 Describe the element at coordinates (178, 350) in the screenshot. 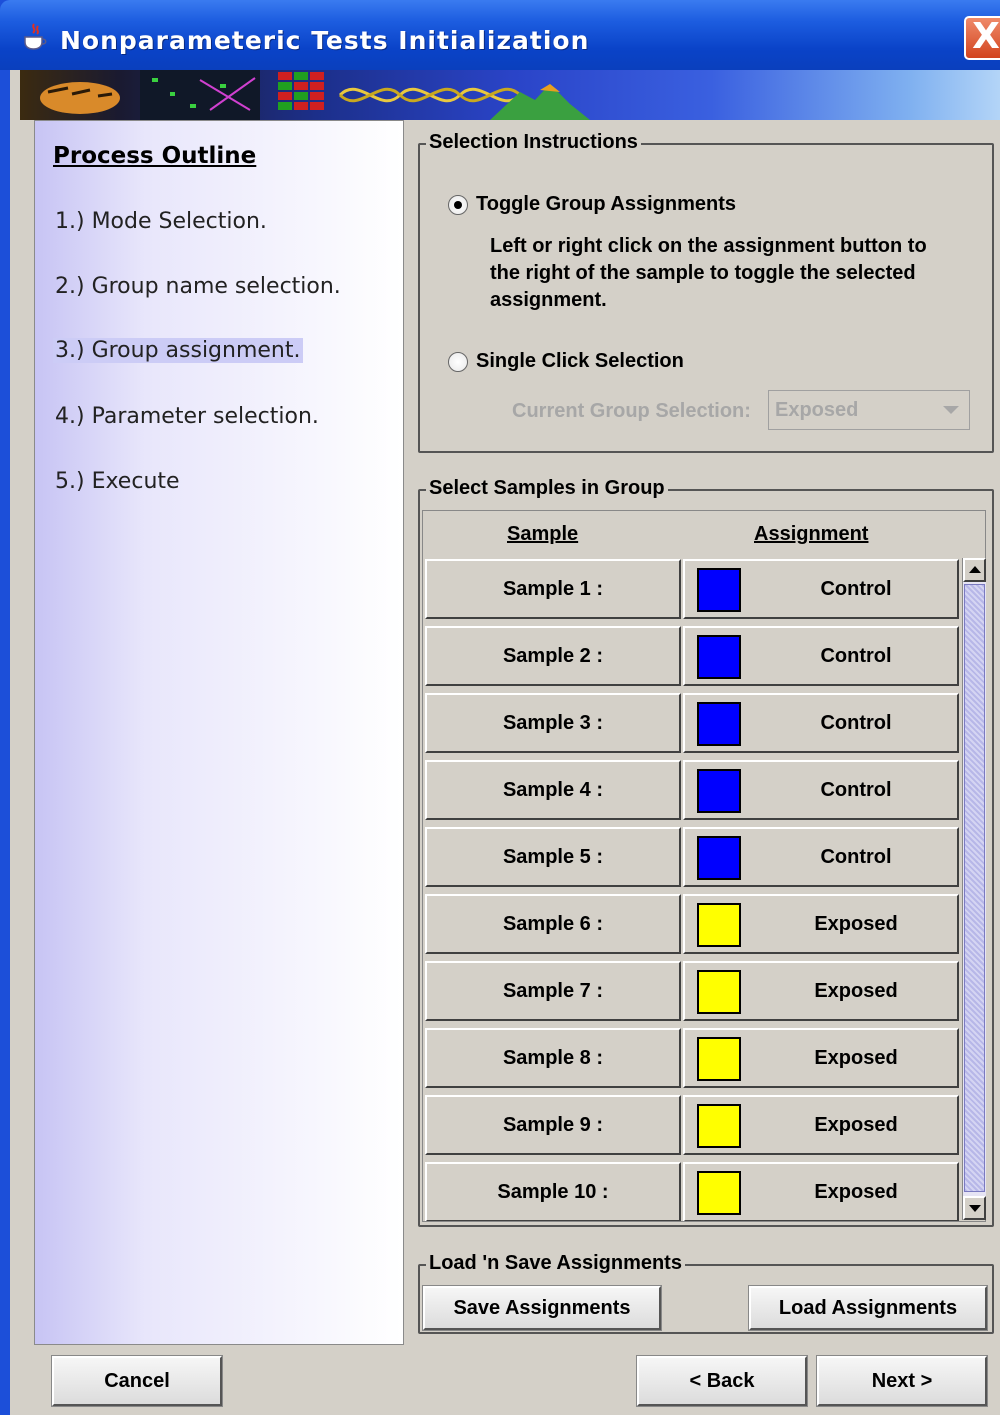

I see `outline-step-group-assignment: 3.) Group assignment.` at that location.